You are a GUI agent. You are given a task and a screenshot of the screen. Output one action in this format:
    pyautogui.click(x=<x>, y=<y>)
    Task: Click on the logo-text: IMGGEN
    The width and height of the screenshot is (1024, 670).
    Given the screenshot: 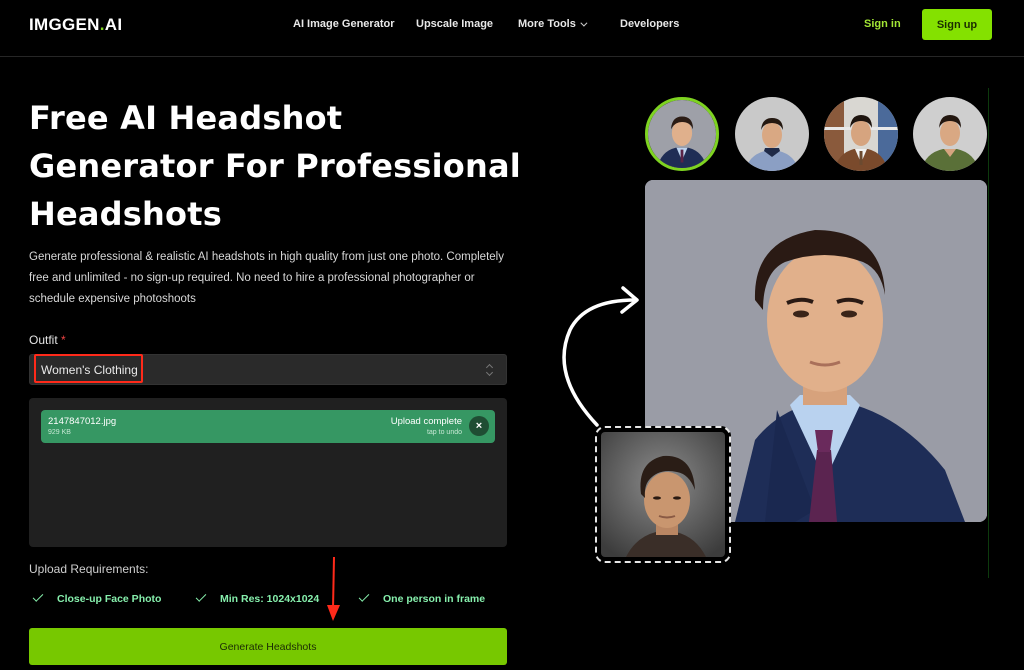 What is the action you would take?
    pyautogui.click(x=64, y=24)
    